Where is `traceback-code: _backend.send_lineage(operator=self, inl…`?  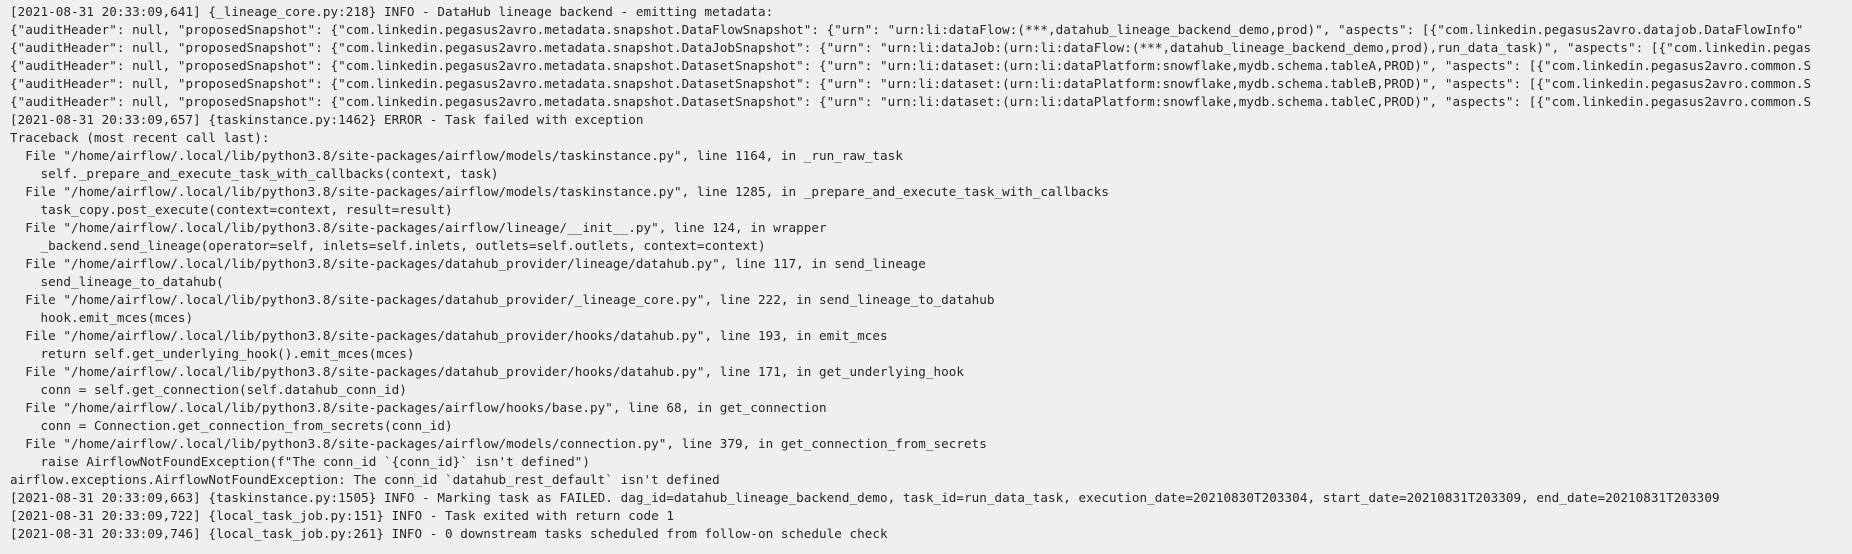
traceback-code: _backend.send_lineage(operator=self, inl… is located at coordinates (388, 245).